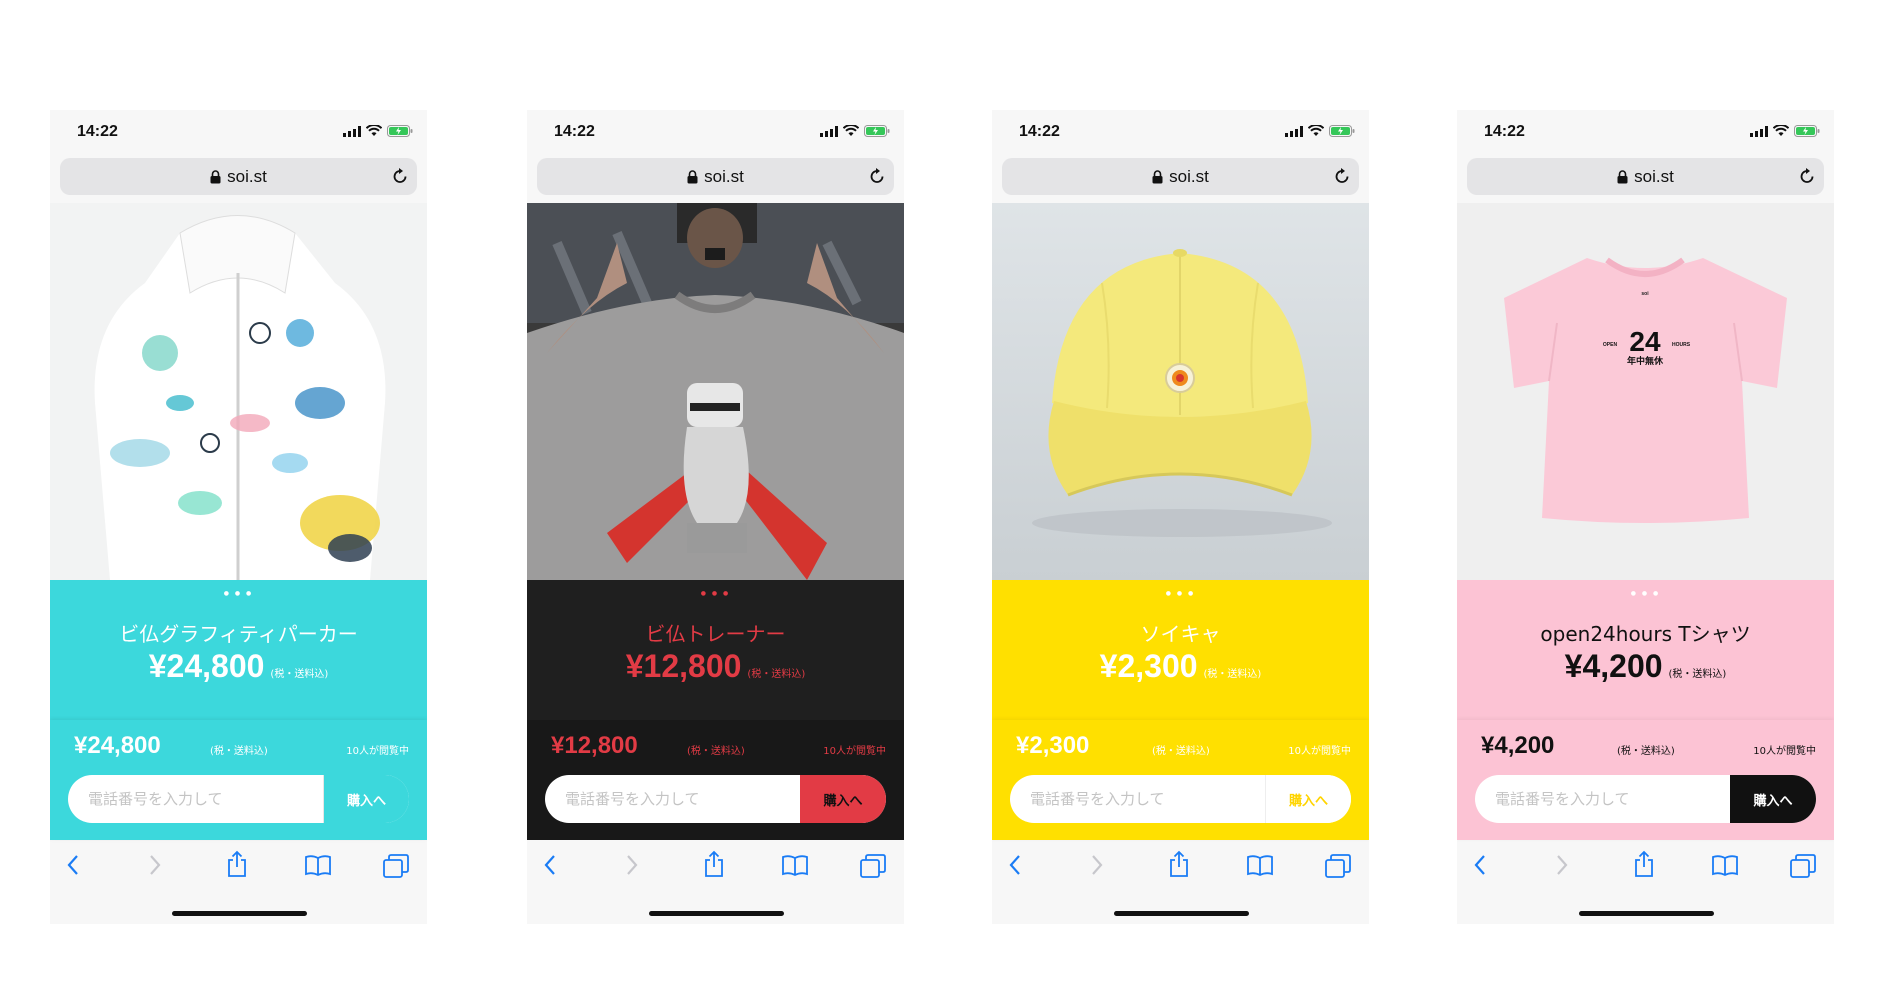  What do you see at coordinates (1180, 634) in the screenshot?
I see `product-name: ソイキャ` at bounding box center [1180, 634].